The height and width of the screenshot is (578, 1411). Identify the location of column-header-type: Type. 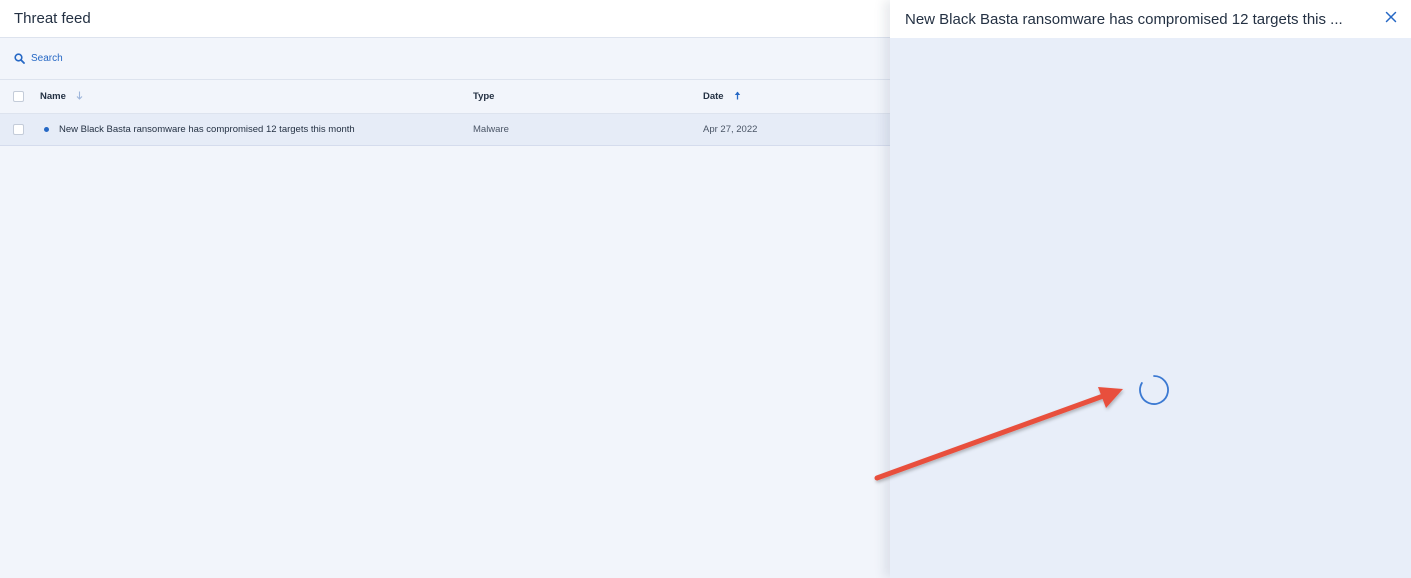
(483, 96).